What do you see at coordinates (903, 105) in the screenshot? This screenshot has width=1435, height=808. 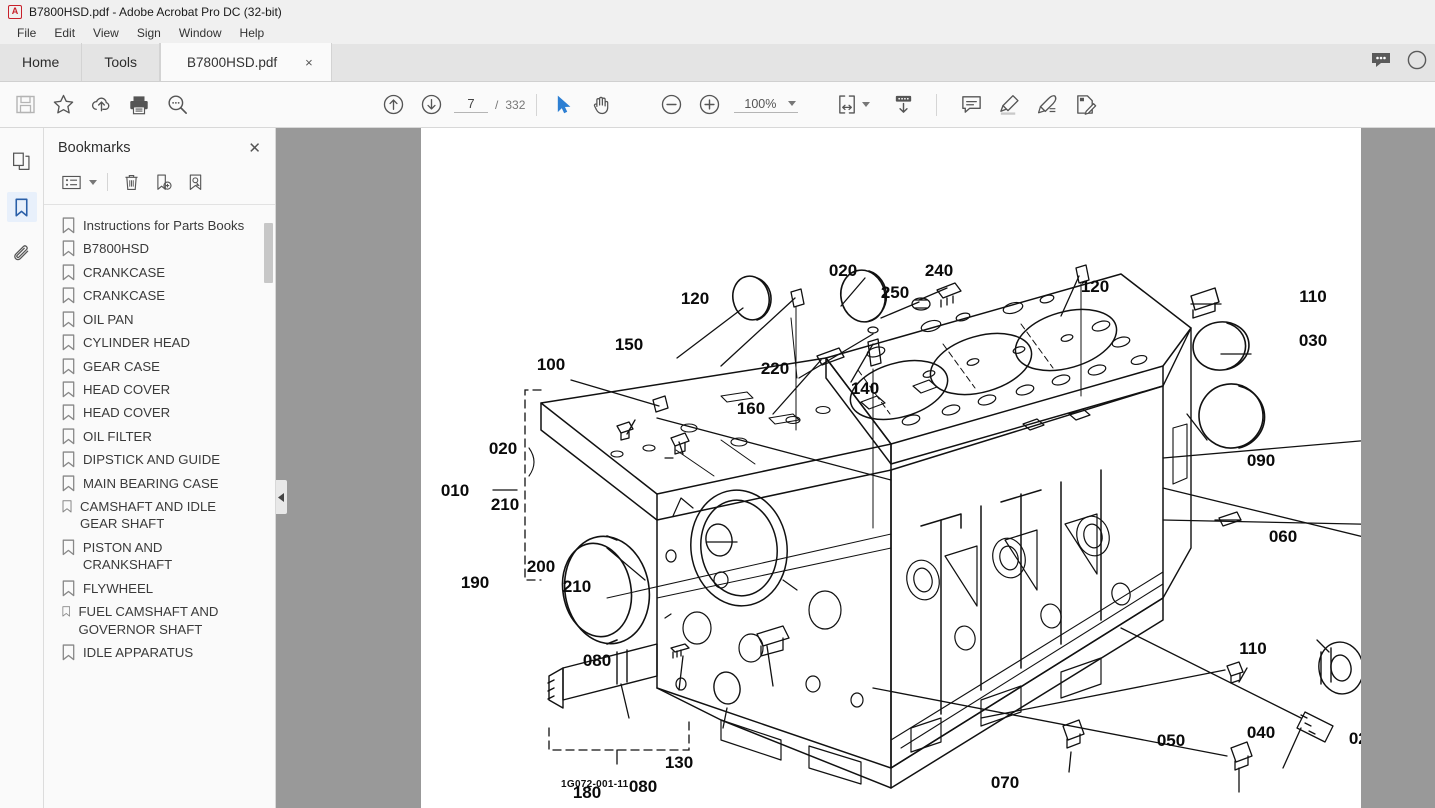 I see `page-scroll-icon` at bounding box center [903, 105].